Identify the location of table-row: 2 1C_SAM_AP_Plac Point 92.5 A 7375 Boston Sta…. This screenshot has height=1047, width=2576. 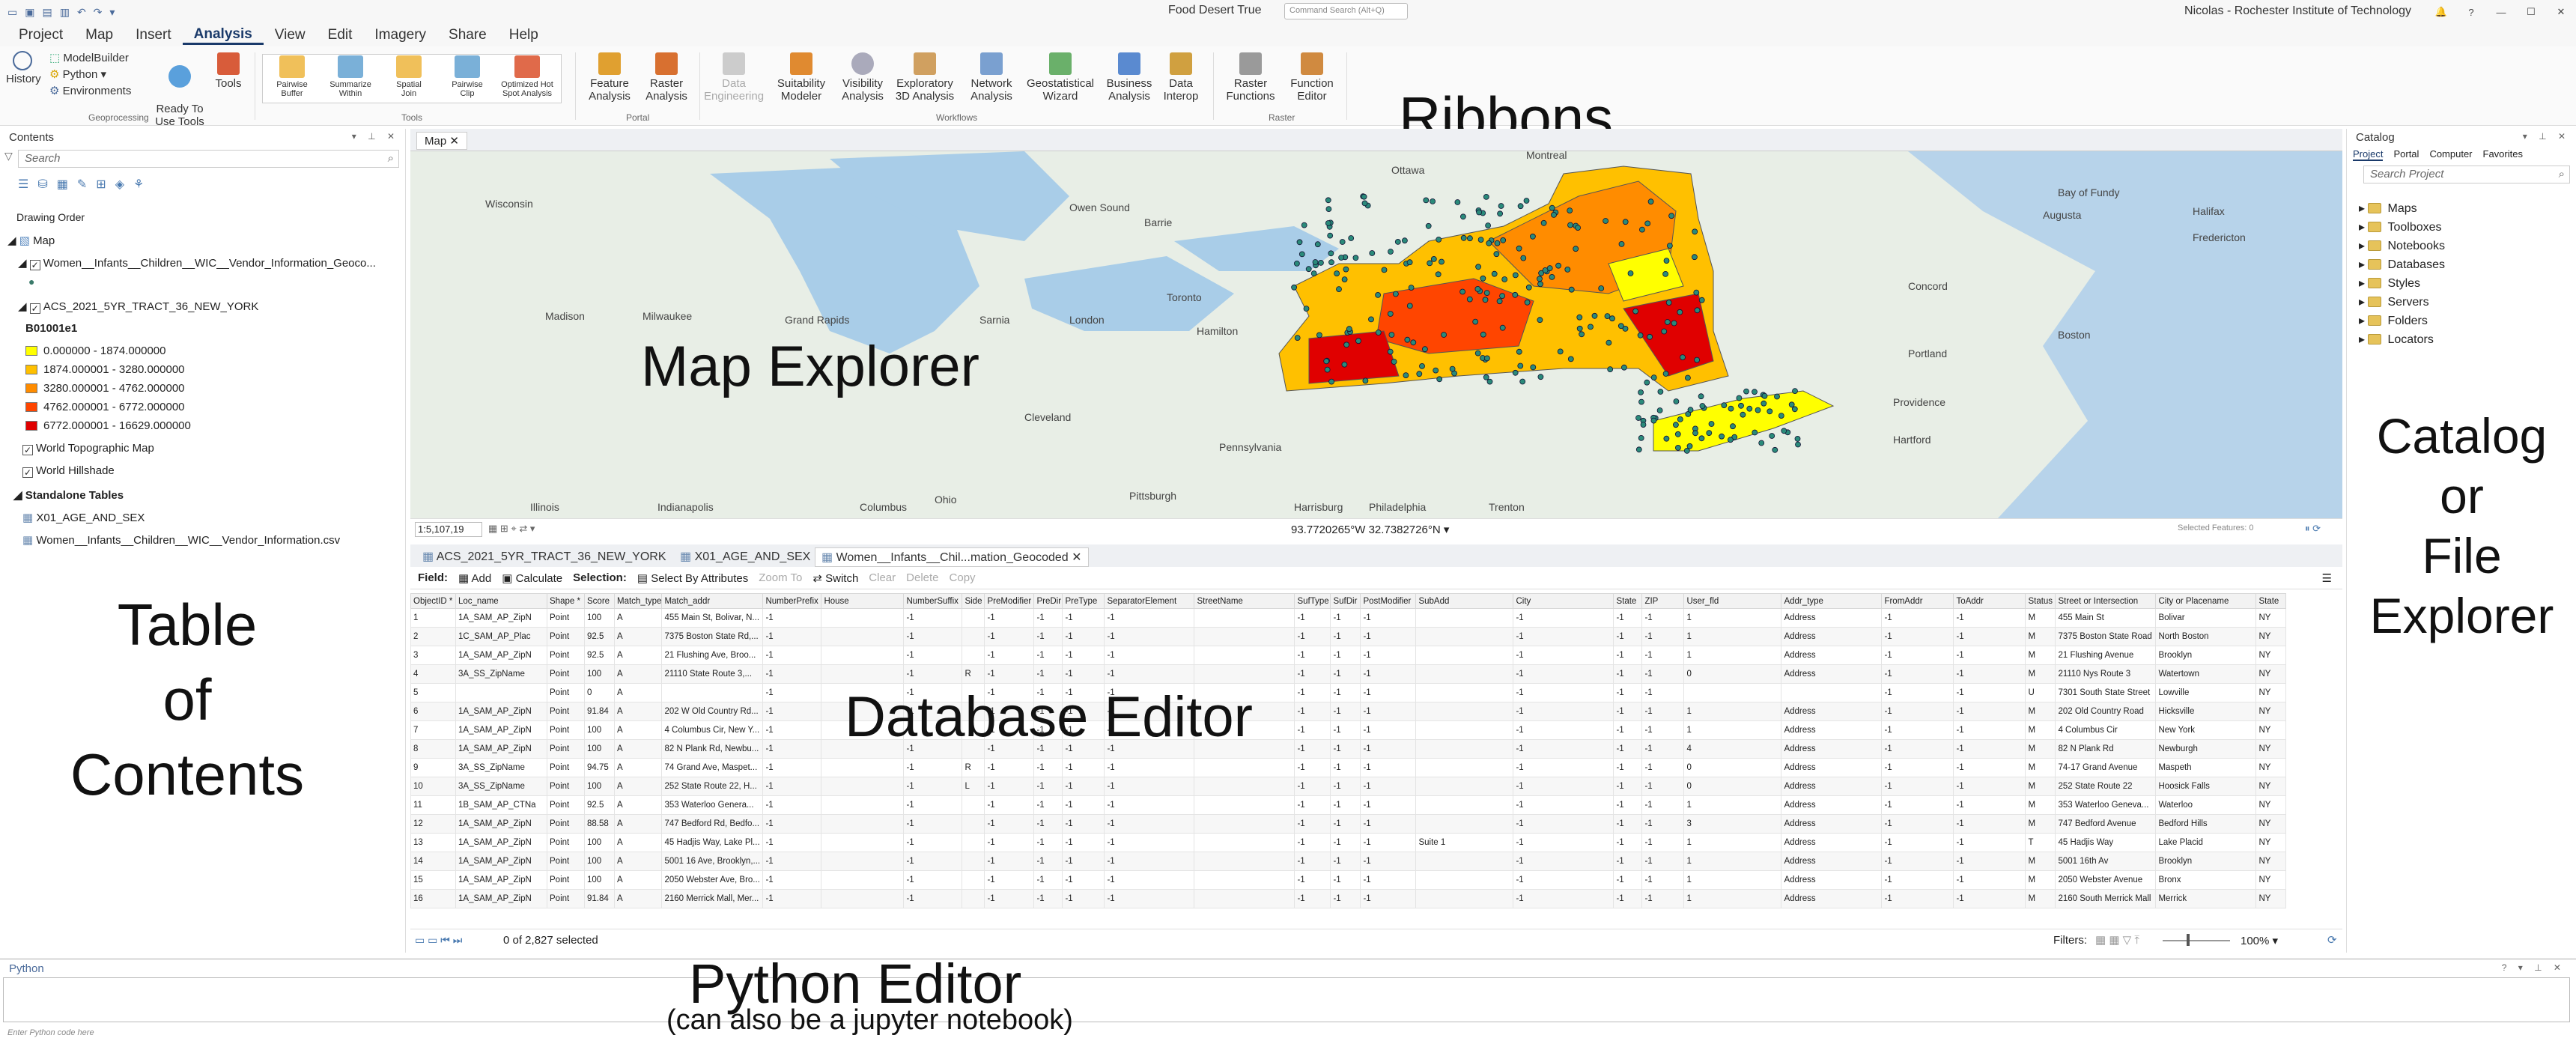
(1348, 637).